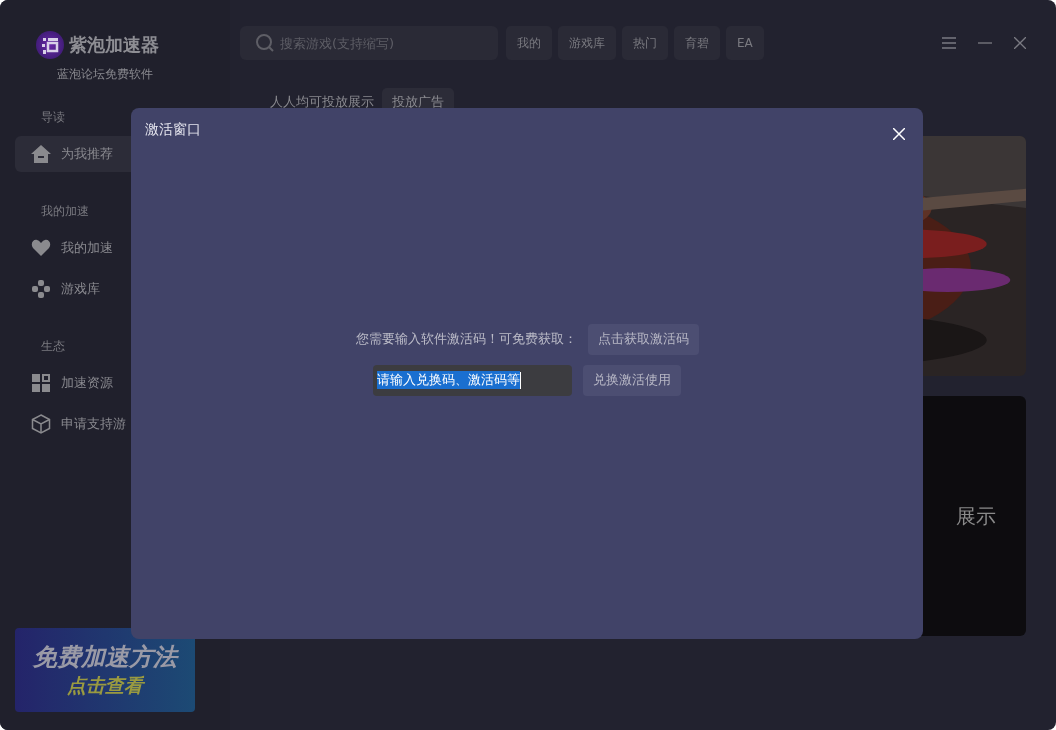  Describe the element at coordinates (265, 43) in the screenshot. I see `search-icon` at that location.